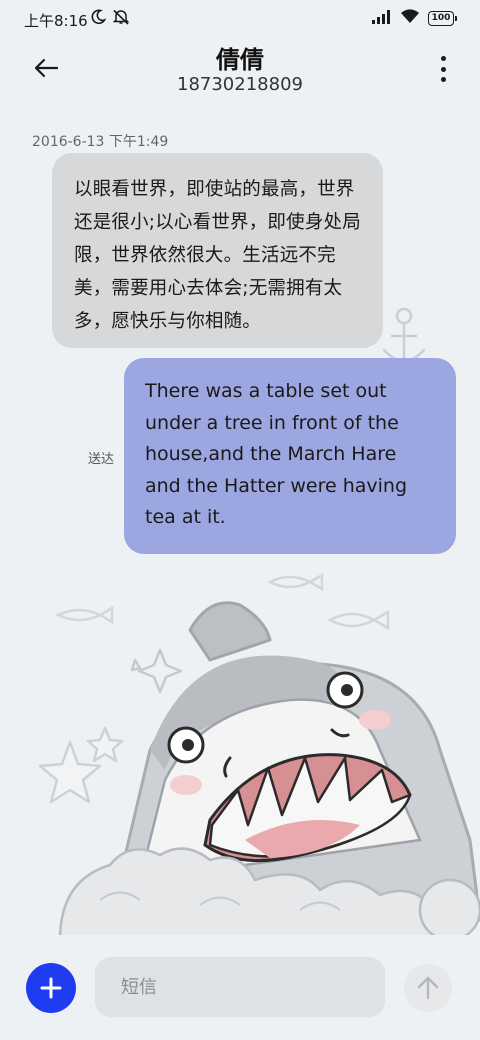  Describe the element at coordinates (410, 18) in the screenshot. I see `wifi-icon` at that location.